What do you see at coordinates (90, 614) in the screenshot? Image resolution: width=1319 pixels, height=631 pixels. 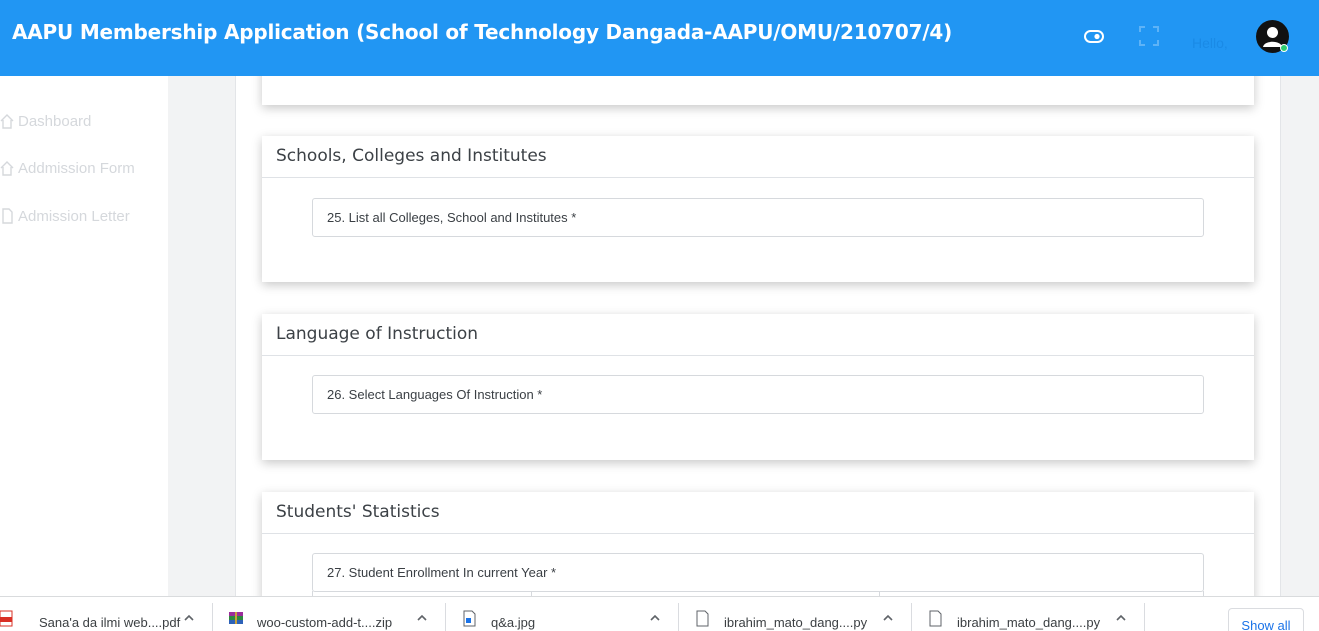 I see `download-item: Sana'a da ilmi web....pdf` at bounding box center [90, 614].